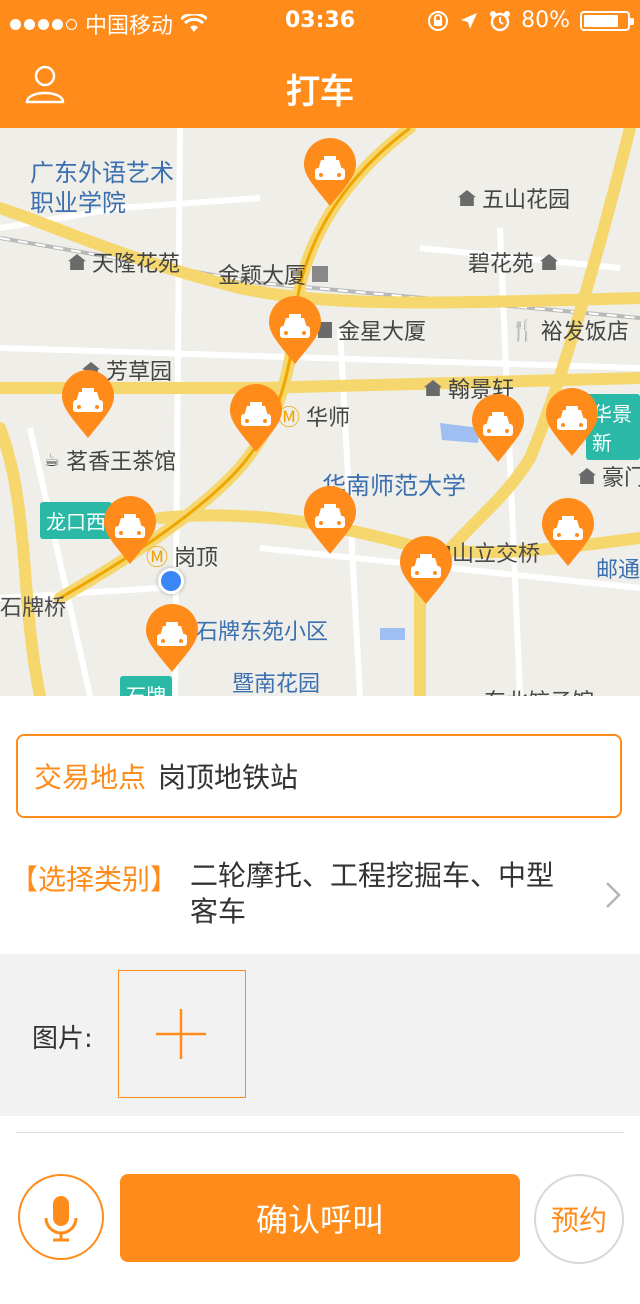  Describe the element at coordinates (124, 262) in the screenshot. I see `map-poi-tianlong: 天隆花苑` at that location.